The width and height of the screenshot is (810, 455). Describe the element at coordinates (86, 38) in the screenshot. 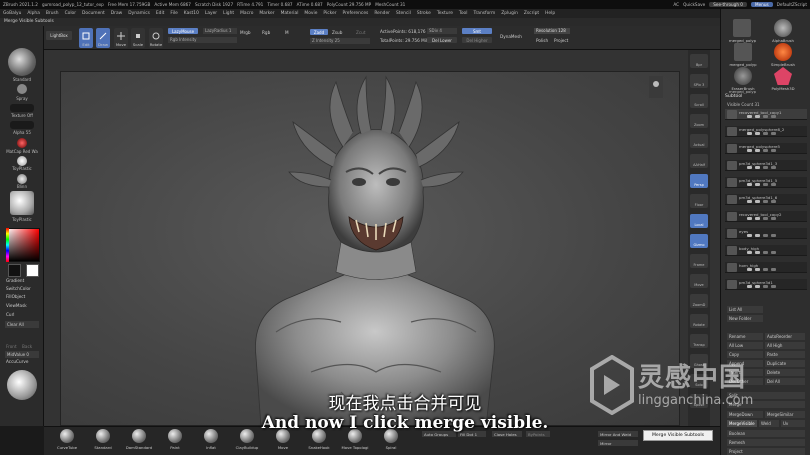

I see `edit-button: Edit` at that location.